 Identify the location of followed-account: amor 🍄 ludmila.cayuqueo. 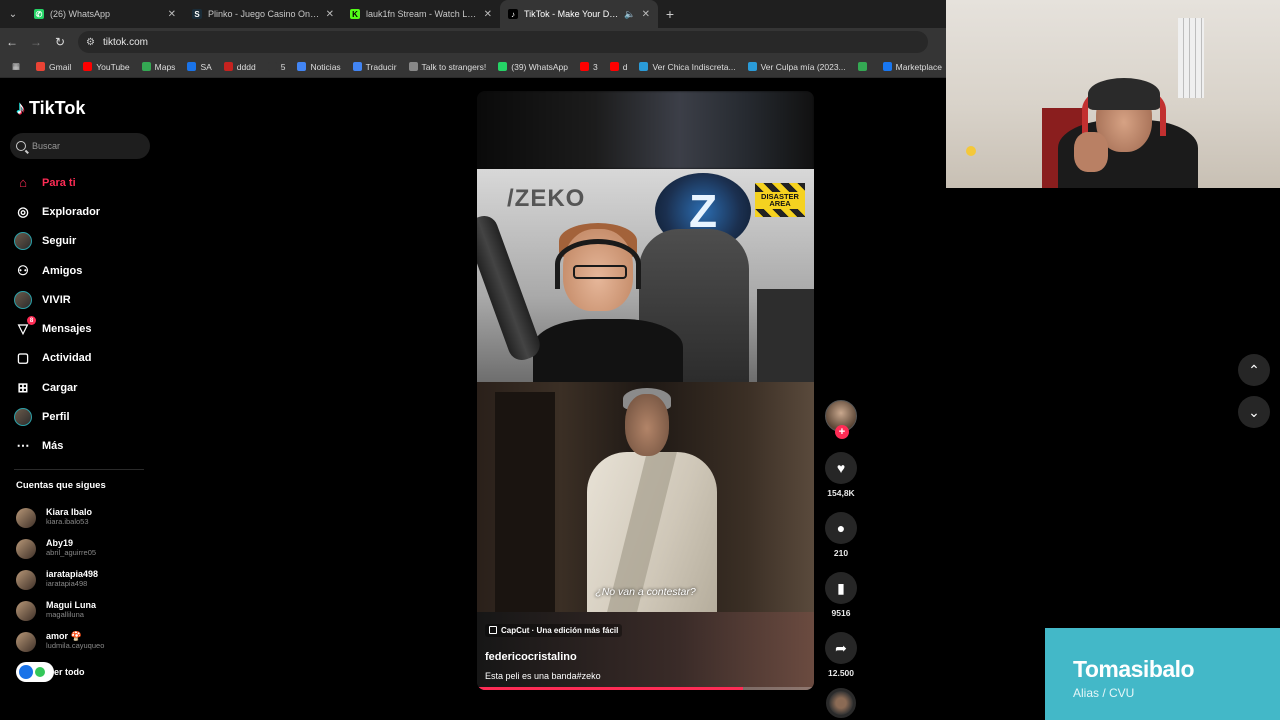
(86, 641).